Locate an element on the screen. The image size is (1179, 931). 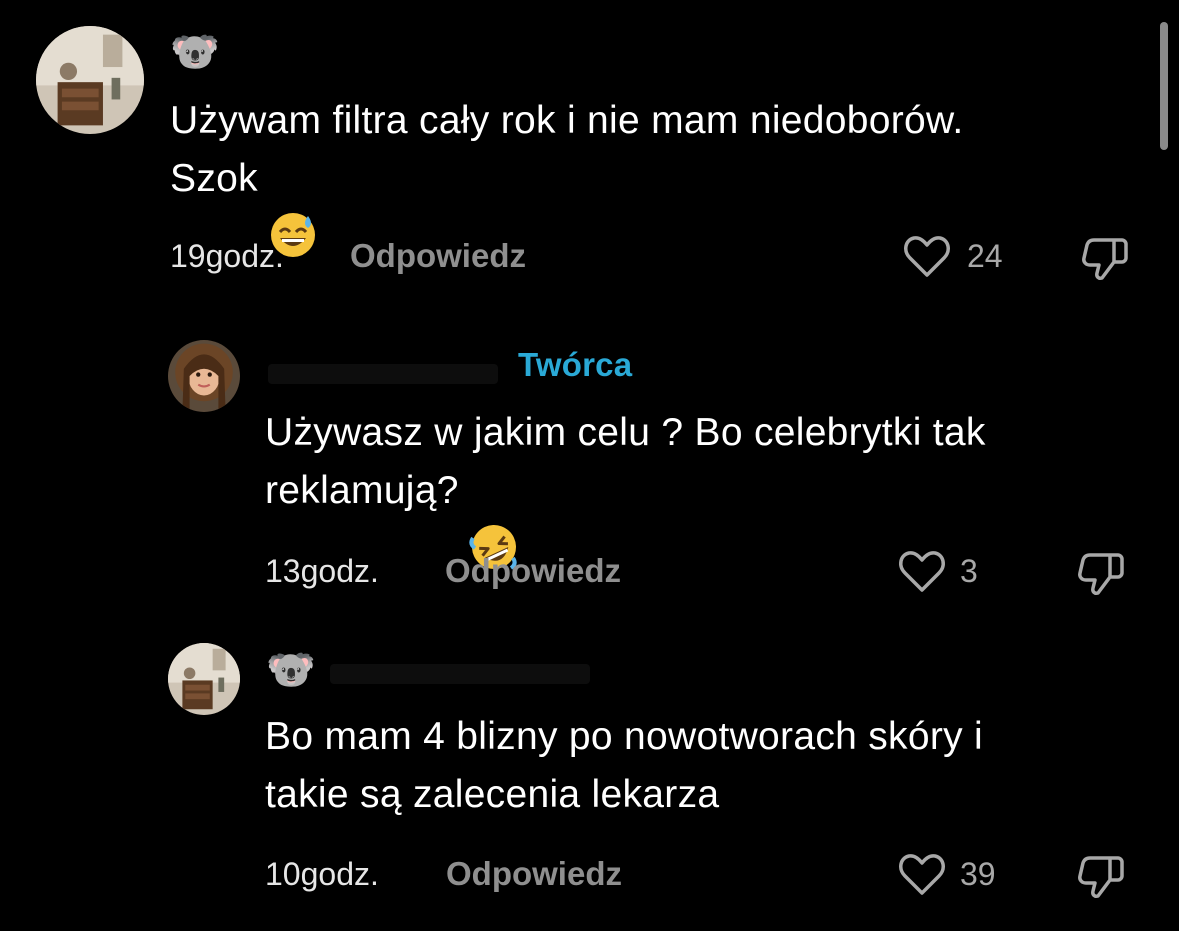
comment-timestamp: 10godz. is located at coordinates (322, 874).